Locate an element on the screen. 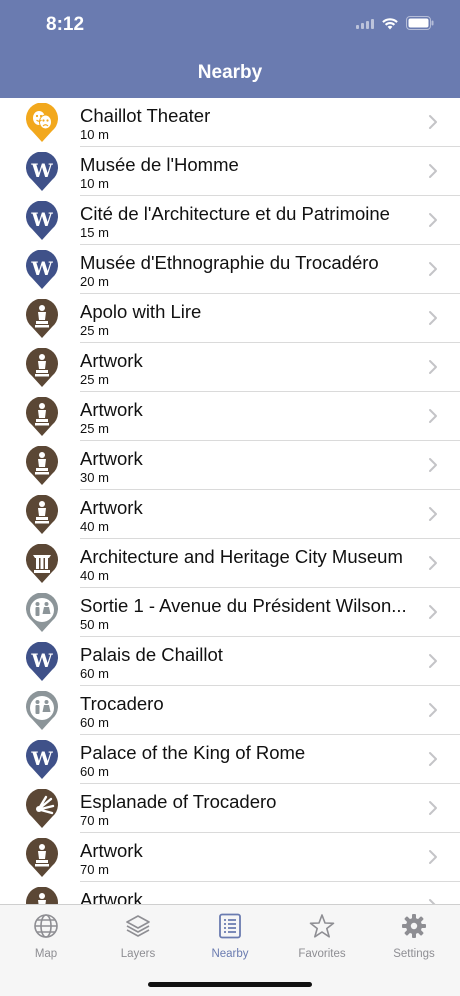  page-title: Nearby is located at coordinates (230, 72).